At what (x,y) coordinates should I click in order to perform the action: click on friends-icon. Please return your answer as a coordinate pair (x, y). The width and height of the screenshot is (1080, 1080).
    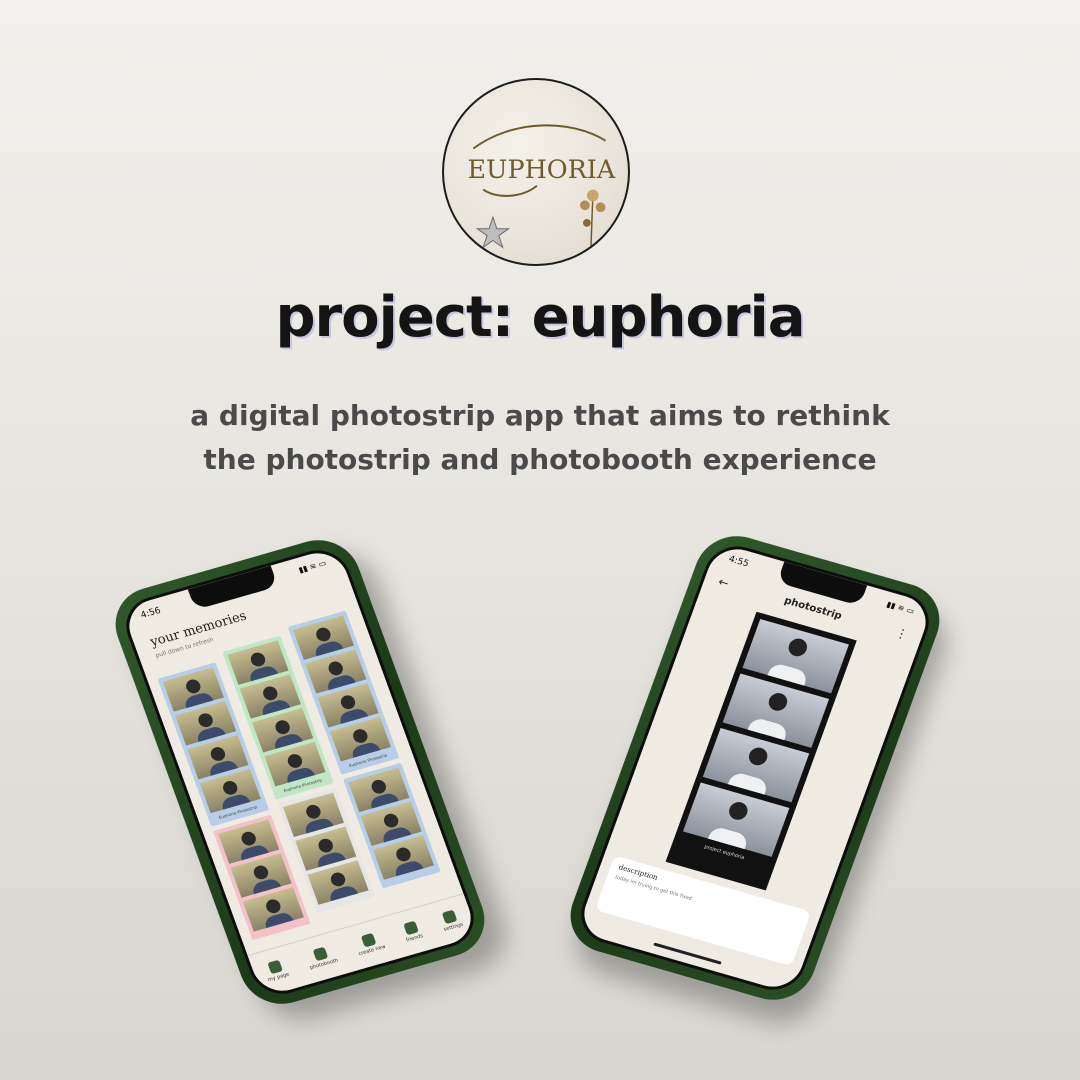
    Looking at the image, I should click on (411, 928).